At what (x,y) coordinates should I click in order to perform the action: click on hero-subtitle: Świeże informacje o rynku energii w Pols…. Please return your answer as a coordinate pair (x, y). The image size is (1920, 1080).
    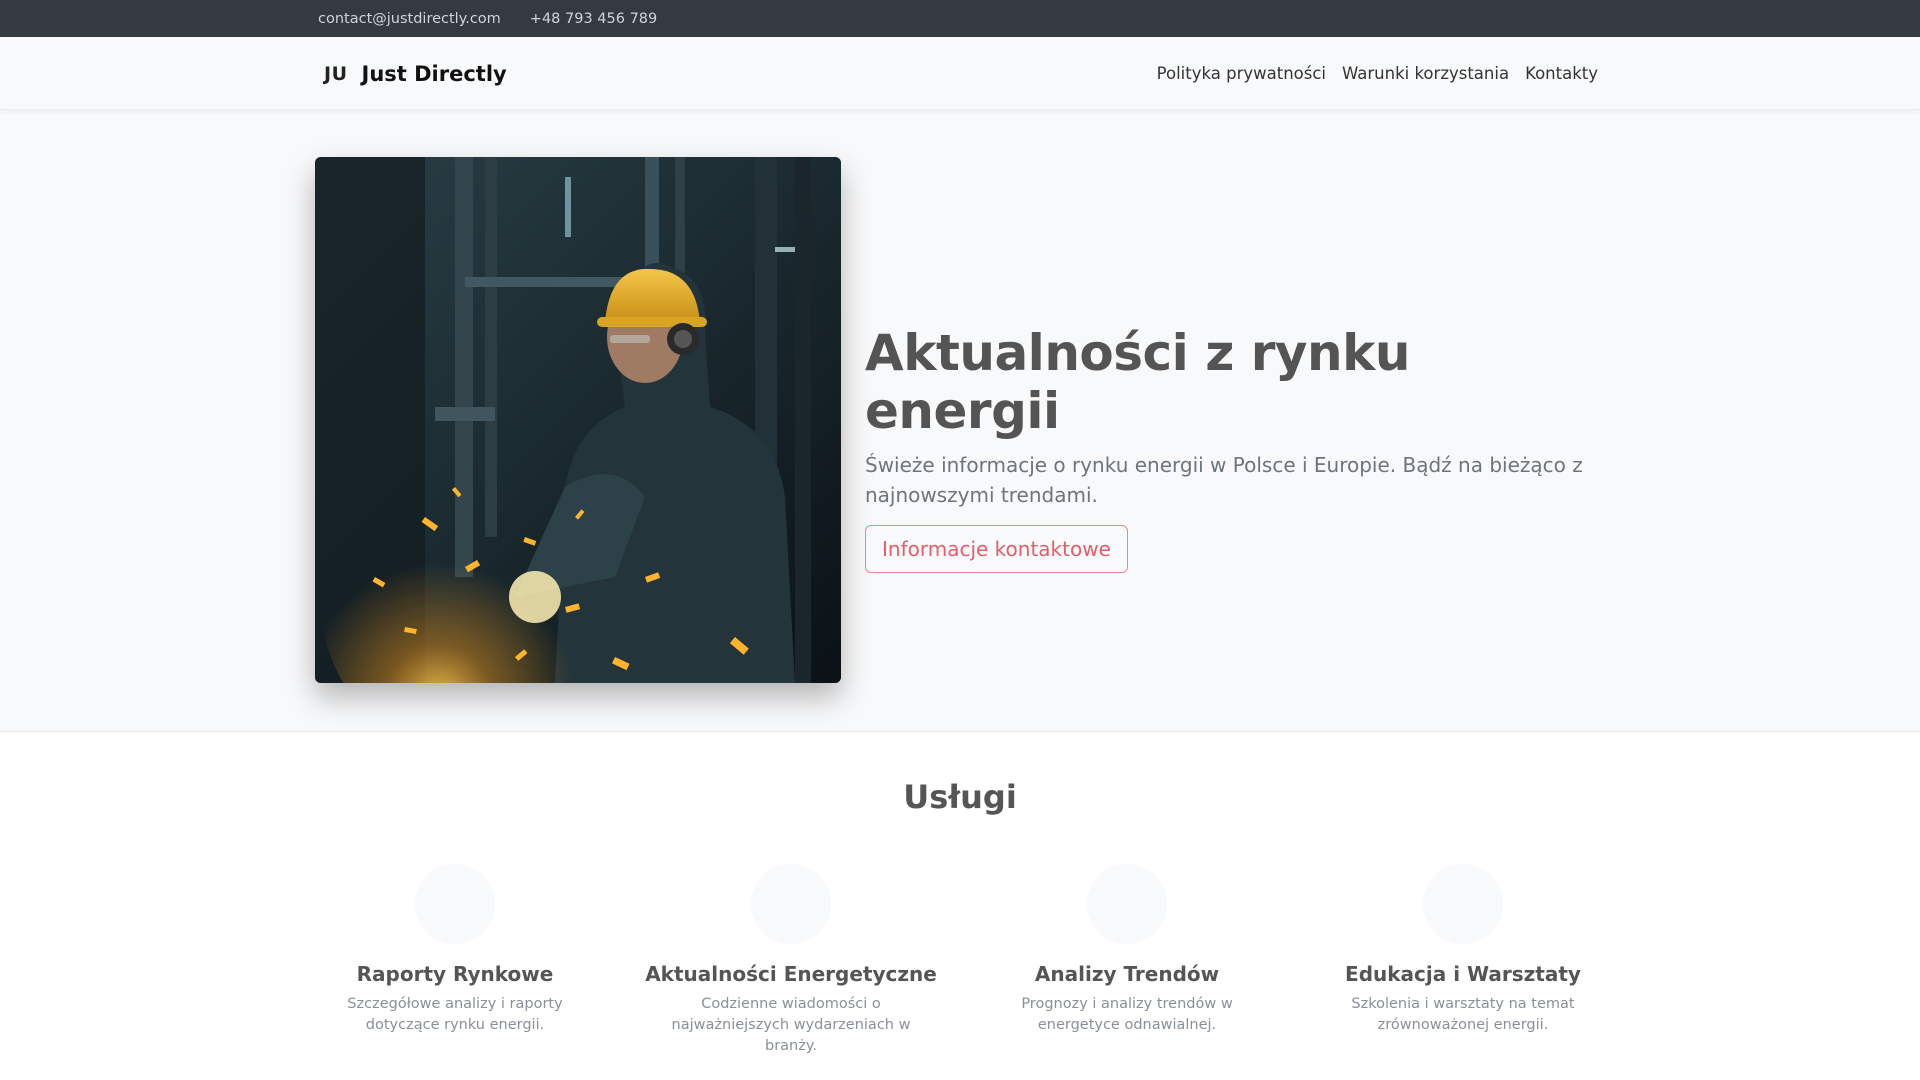
    Looking at the image, I should click on (1224, 480).